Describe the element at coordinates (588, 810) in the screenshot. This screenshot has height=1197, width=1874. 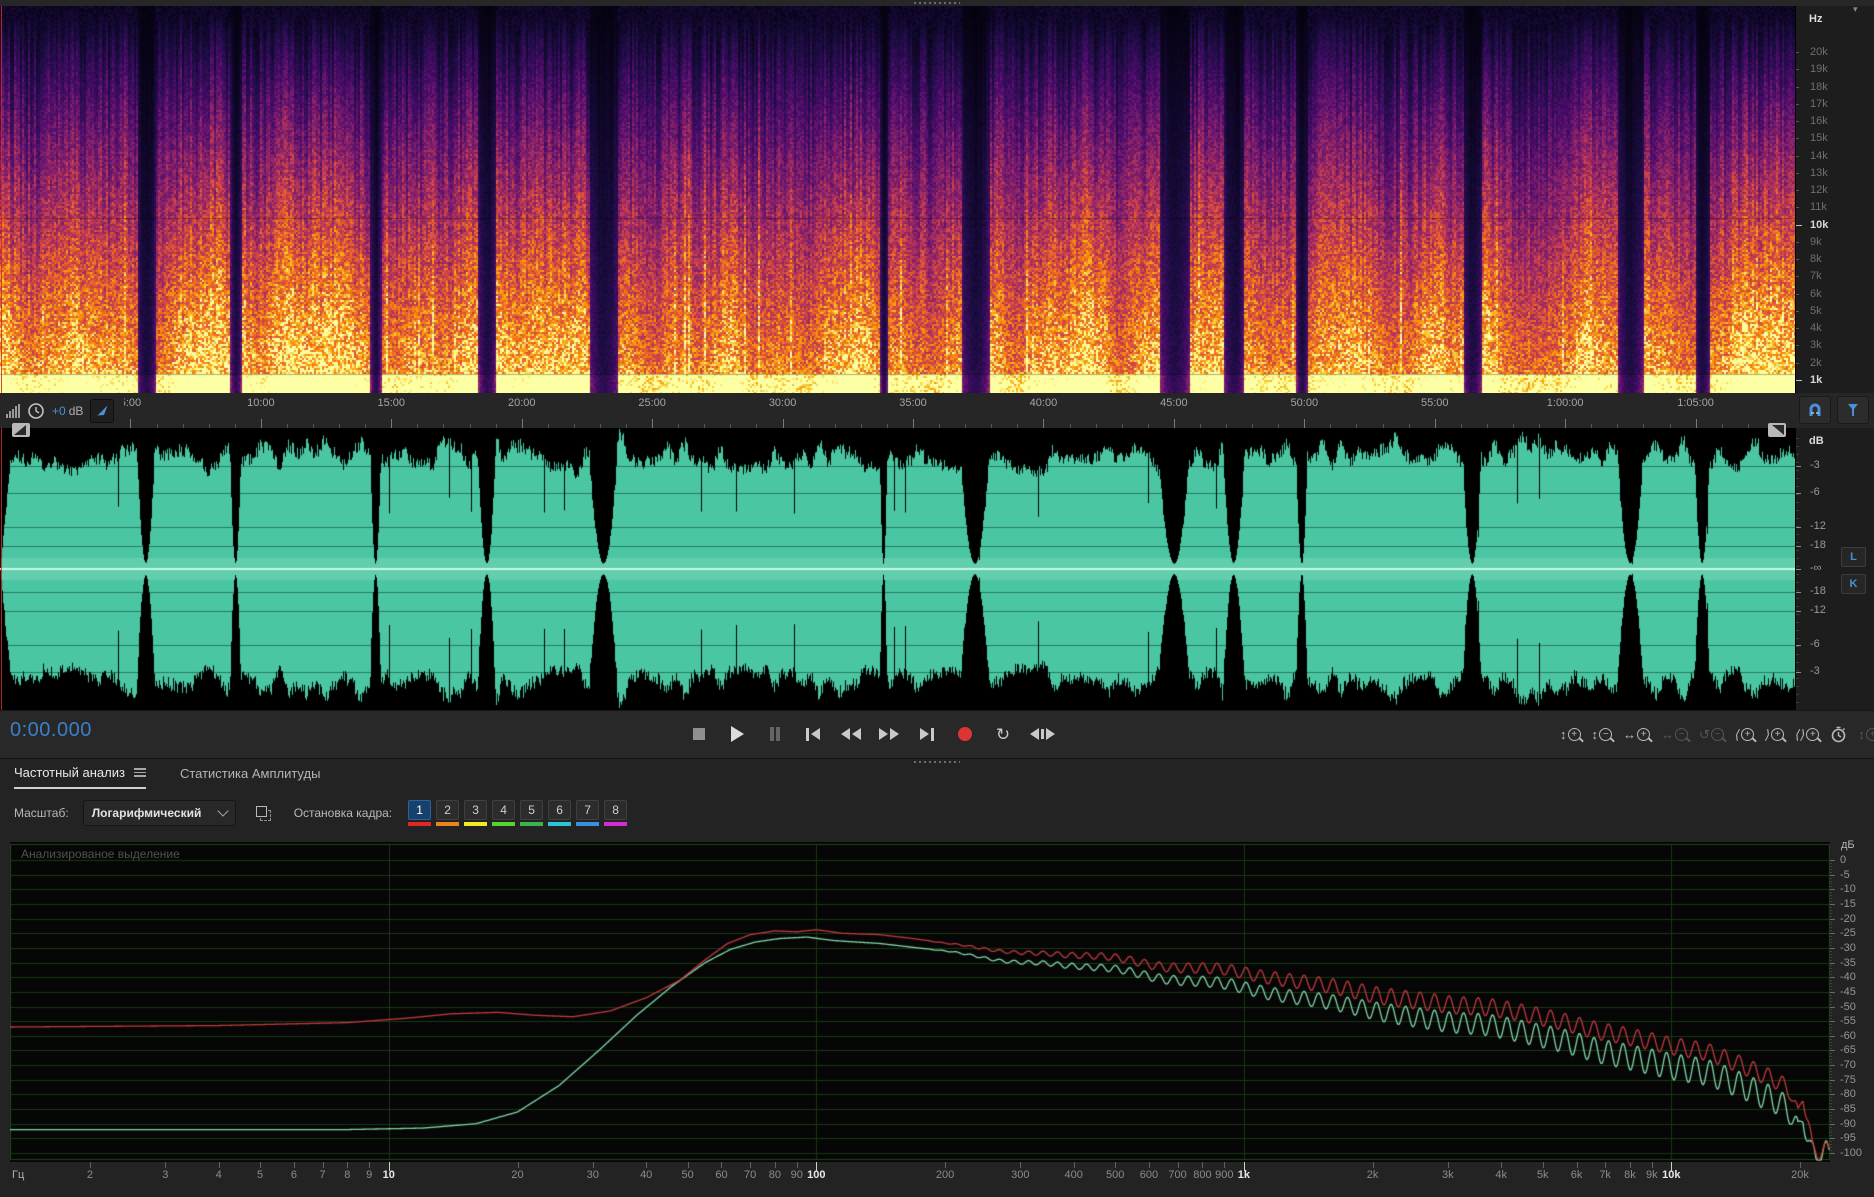
I see `frame-hold-number: 7` at that location.